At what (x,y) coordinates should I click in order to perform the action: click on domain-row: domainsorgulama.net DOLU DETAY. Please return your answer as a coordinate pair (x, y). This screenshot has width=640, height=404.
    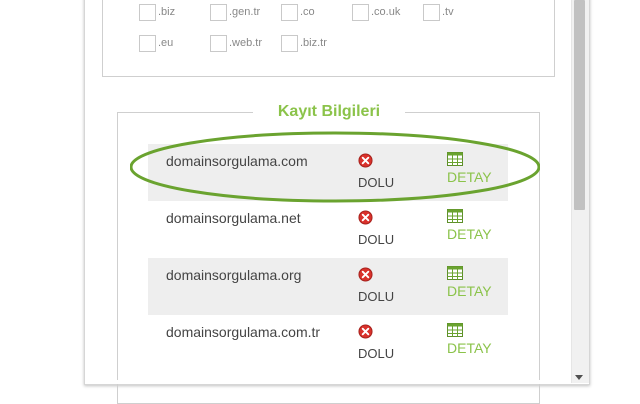
    Looking at the image, I should click on (328, 229).